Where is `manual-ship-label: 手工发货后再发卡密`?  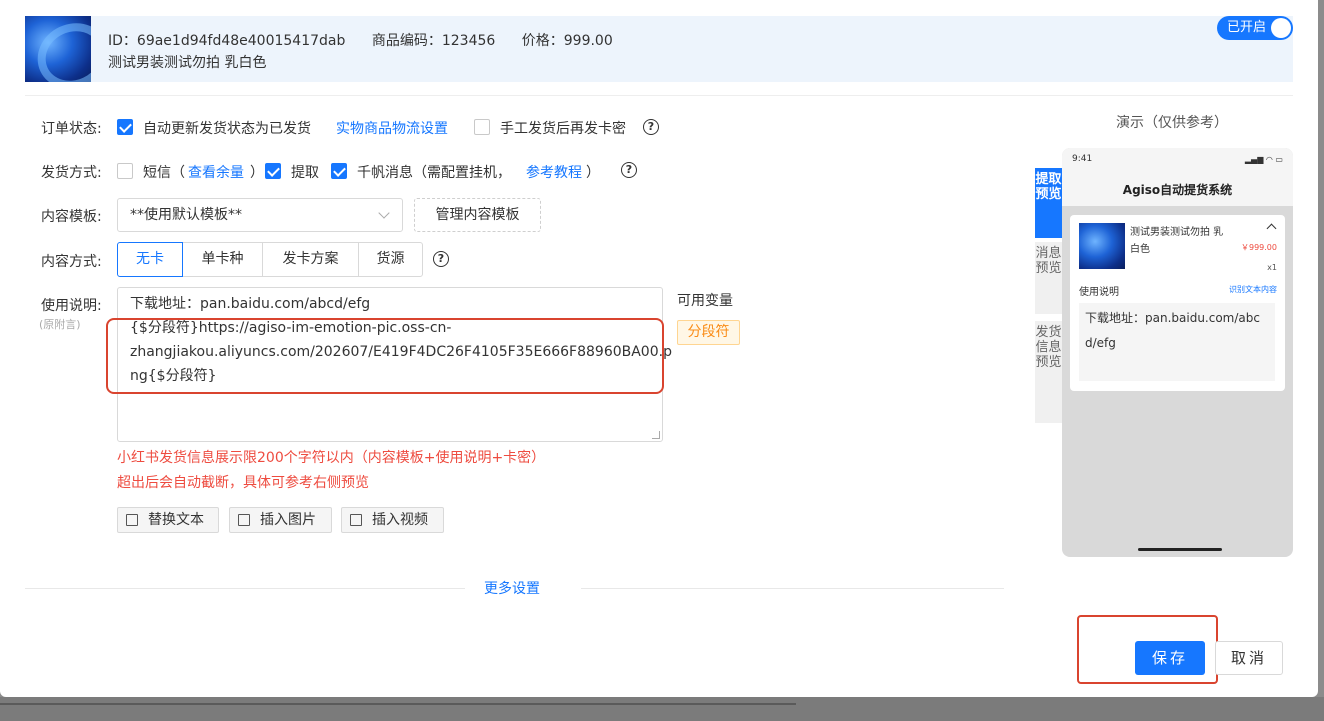
manual-ship-label: 手工发货后再发卡密 is located at coordinates (563, 129).